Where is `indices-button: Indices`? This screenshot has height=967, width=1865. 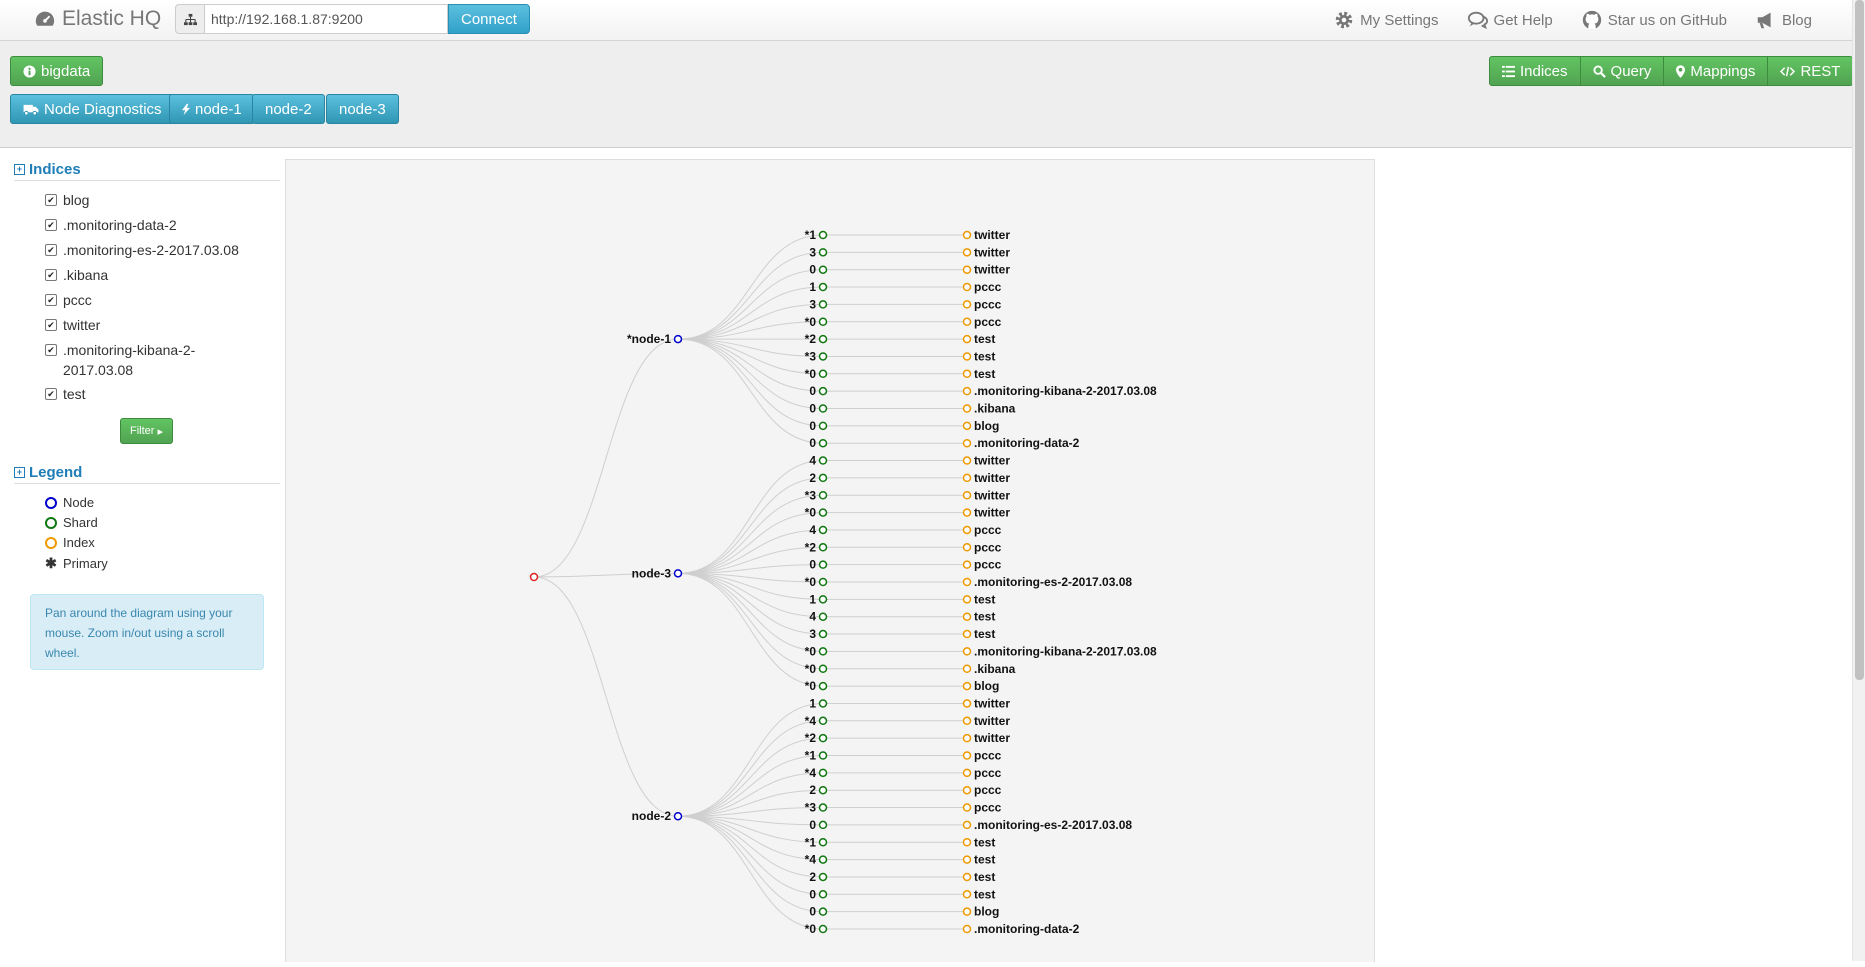 indices-button: Indices is located at coordinates (1535, 71).